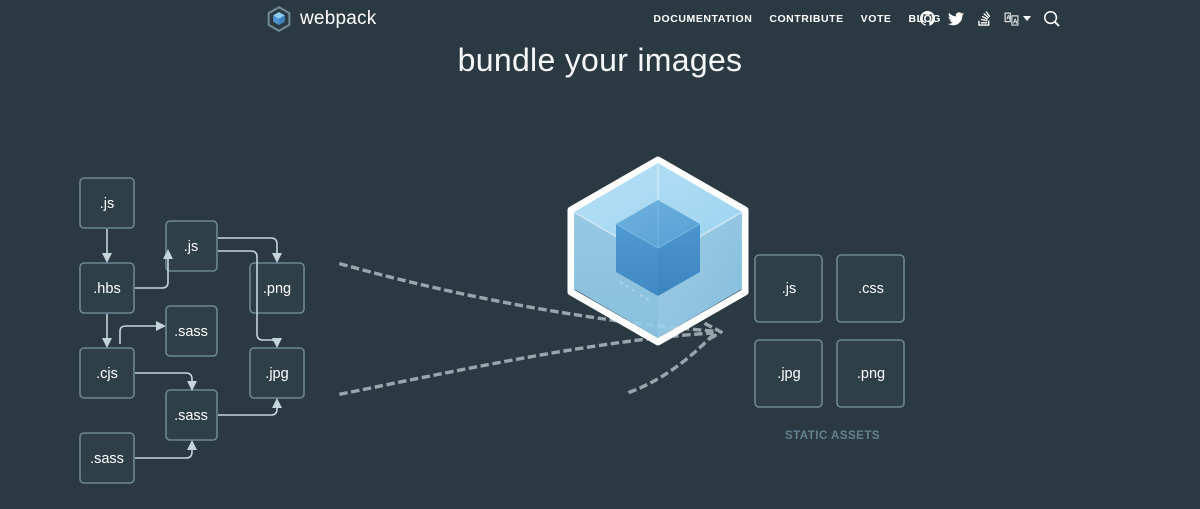  I want to click on asset-box-jpg: .jpg, so click(788, 373).